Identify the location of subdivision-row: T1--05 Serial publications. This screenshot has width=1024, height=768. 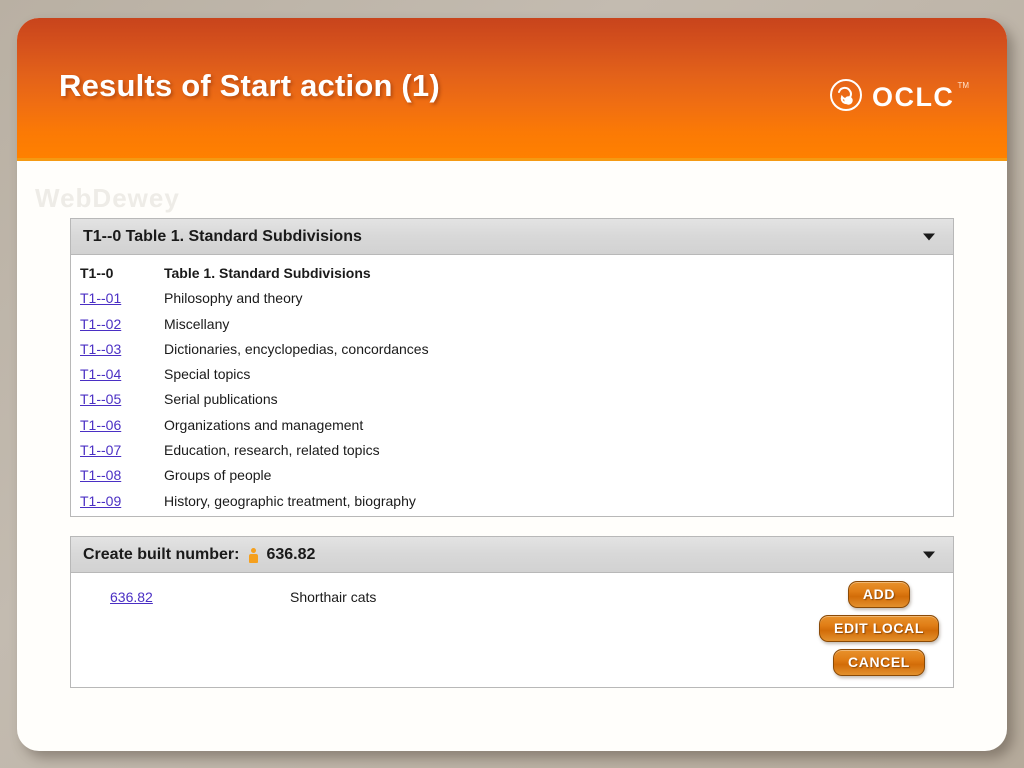
(512, 403).